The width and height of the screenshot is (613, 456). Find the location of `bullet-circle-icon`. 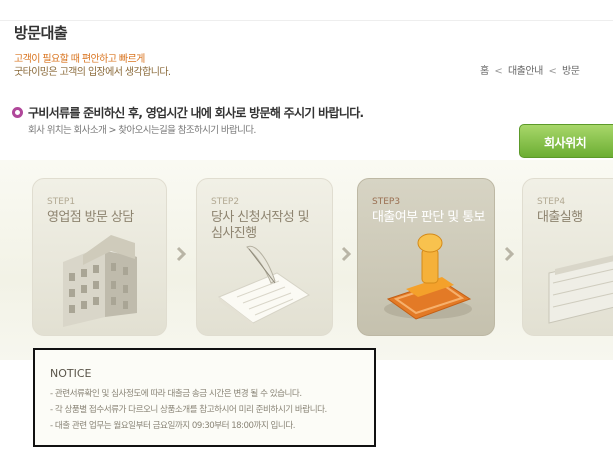

bullet-circle-icon is located at coordinates (17, 112).